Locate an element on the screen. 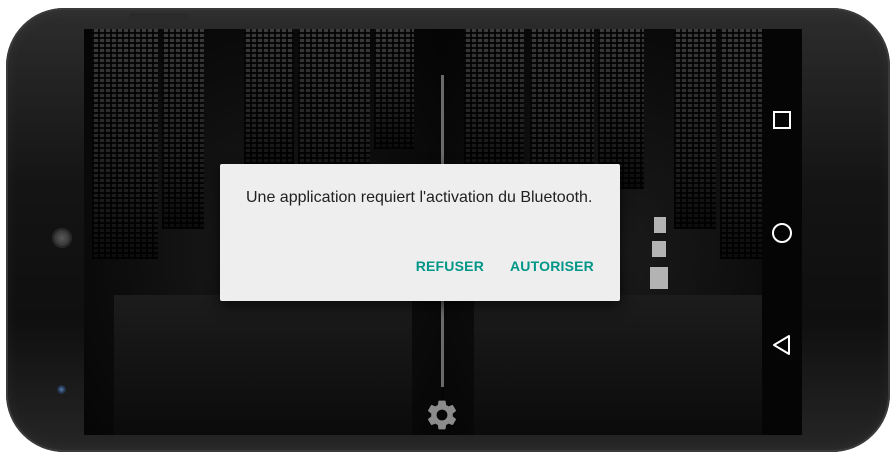 Image resolution: width=891 pixels, height=453 pixels. settings-button is located at coordinates (442, 415).